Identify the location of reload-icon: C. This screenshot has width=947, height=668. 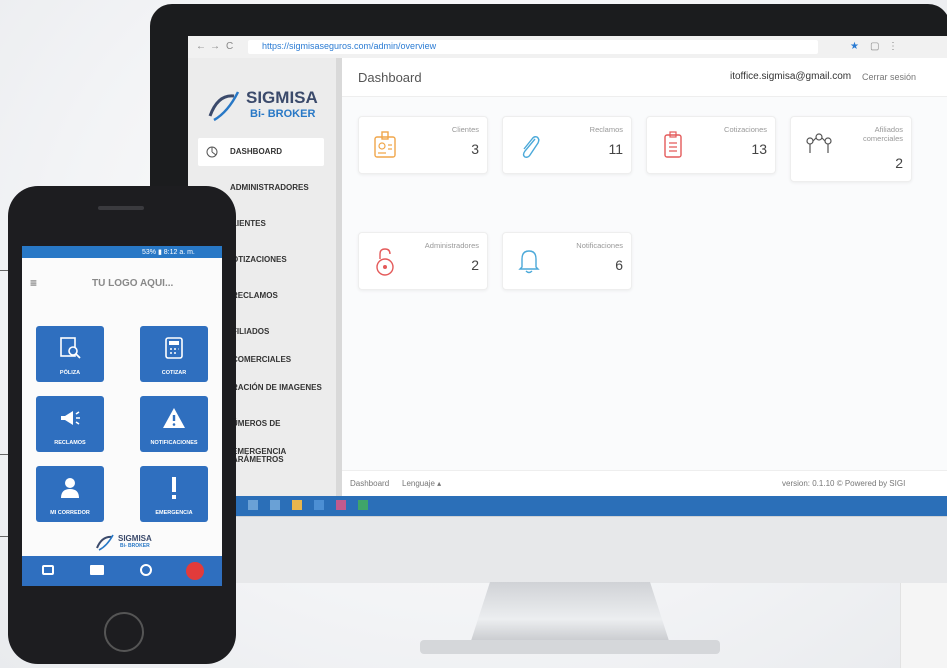
(229, 46).